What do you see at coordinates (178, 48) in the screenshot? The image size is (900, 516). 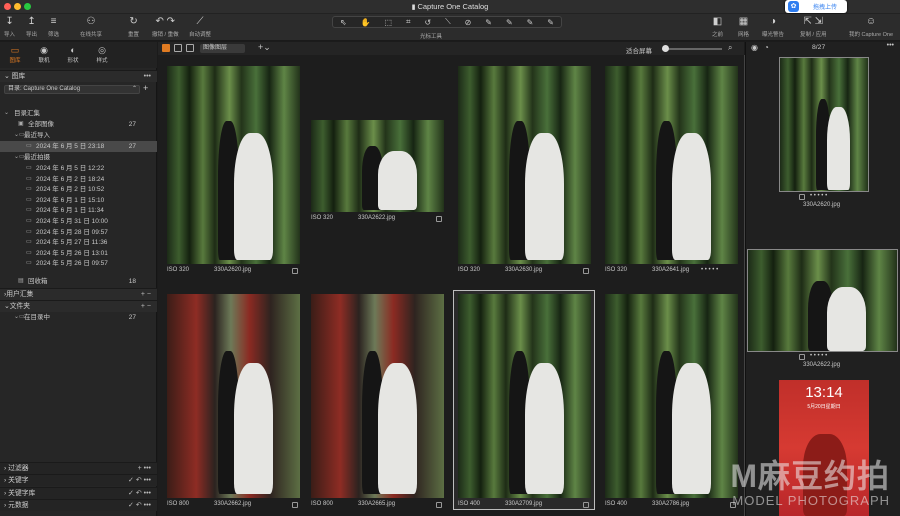 I see `list-view-icon` at bounding box center [178, 48].